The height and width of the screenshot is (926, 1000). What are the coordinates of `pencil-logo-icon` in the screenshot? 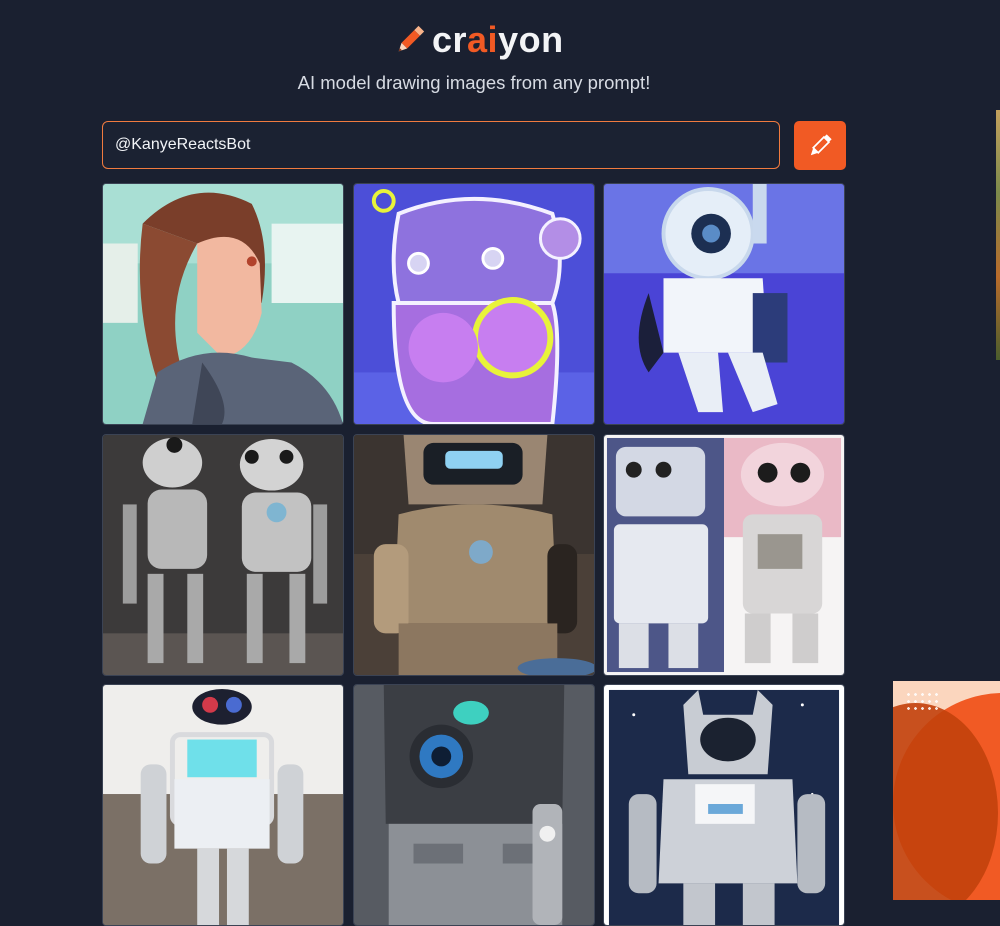 It's located at (411, 38).